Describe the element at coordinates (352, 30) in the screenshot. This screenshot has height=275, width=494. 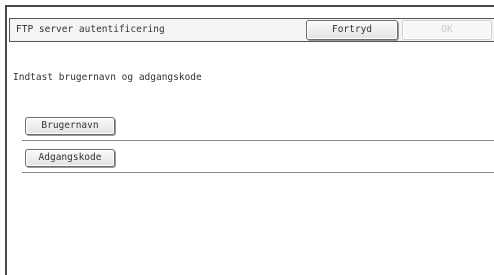
I see `cancel-button: Fortryd` at that location.